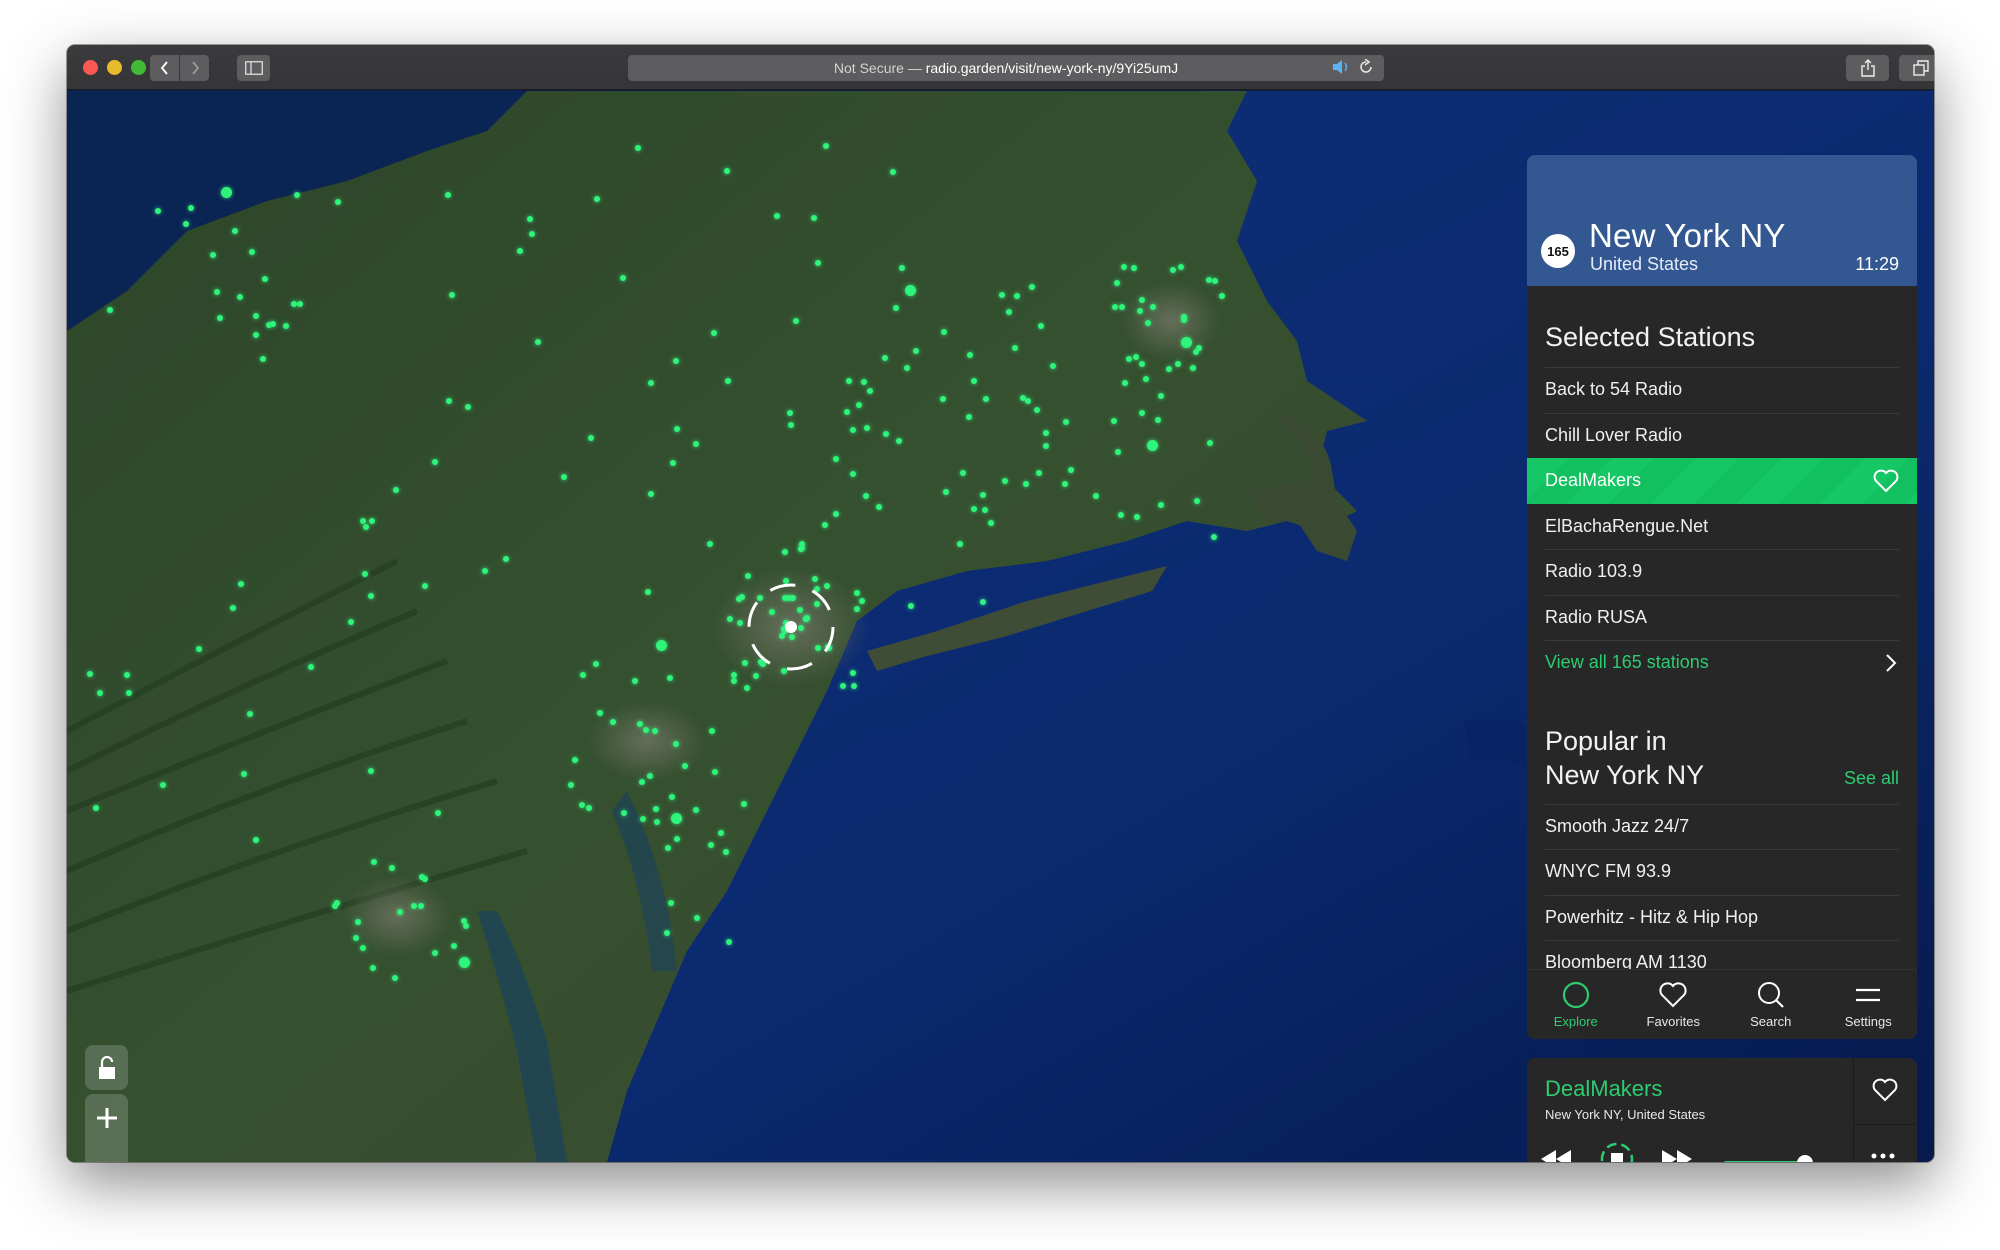 Image resolution: width=2000 pixels, height=1250 pixels. What do you see at coordinates (194, 68) in the screenshot?
I see `forward-button` at bounding box center [194, 68].